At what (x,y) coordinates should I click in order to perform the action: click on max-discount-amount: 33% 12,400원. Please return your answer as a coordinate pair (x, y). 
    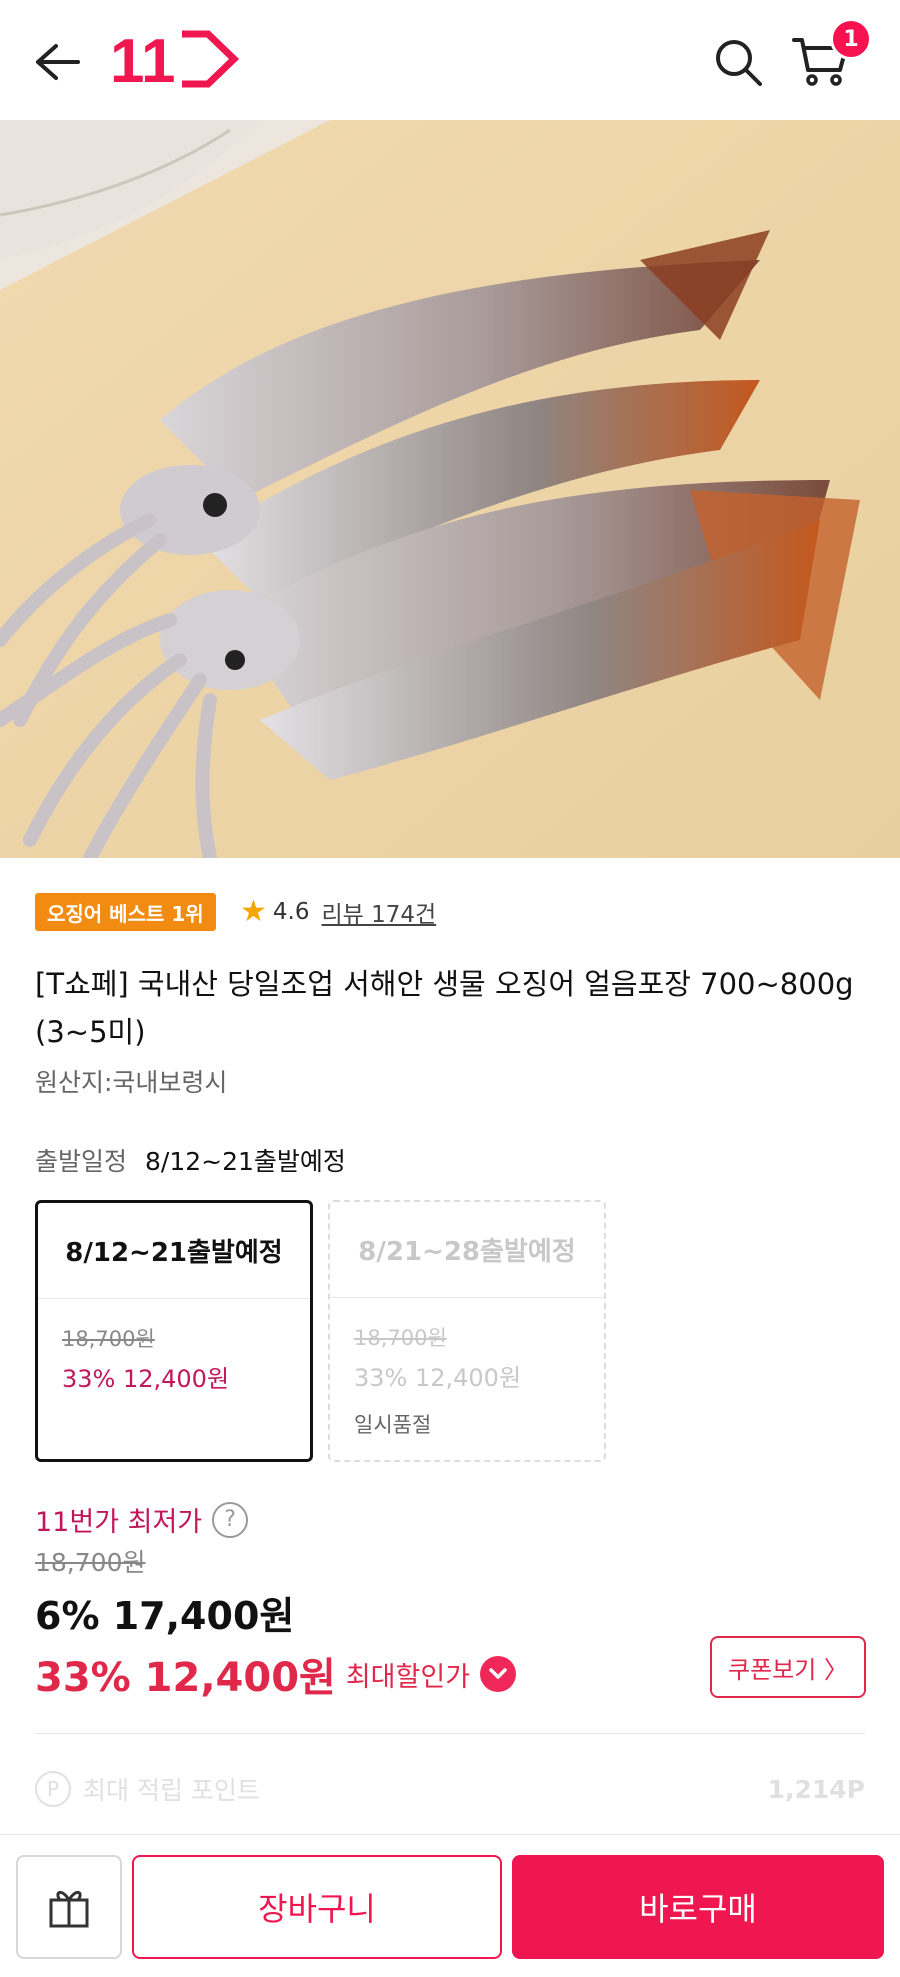
    Looking at the image, I should click on (185, 1678).